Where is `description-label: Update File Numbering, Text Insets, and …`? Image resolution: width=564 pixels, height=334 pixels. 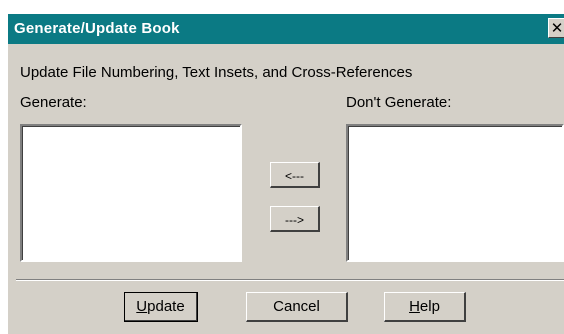 description-label: Update File Numbering, Text Insets, and … is located at coordinates (216, 72).